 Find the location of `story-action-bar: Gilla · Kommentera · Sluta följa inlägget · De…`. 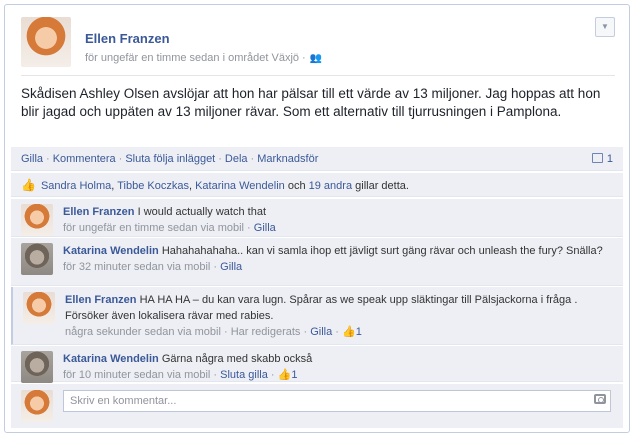

story-action-bar: Gilla · Kommentera · Sluta följa inlägget · De… is located at coordinates (317, 159).